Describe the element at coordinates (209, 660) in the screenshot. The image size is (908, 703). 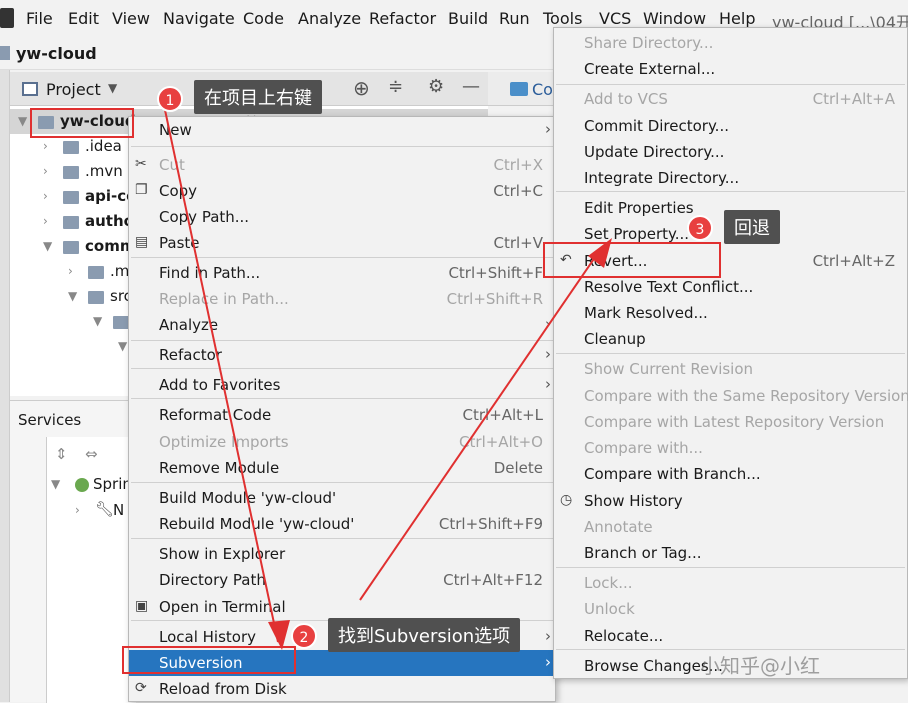
I see `highlight-box-subversion` at that location.